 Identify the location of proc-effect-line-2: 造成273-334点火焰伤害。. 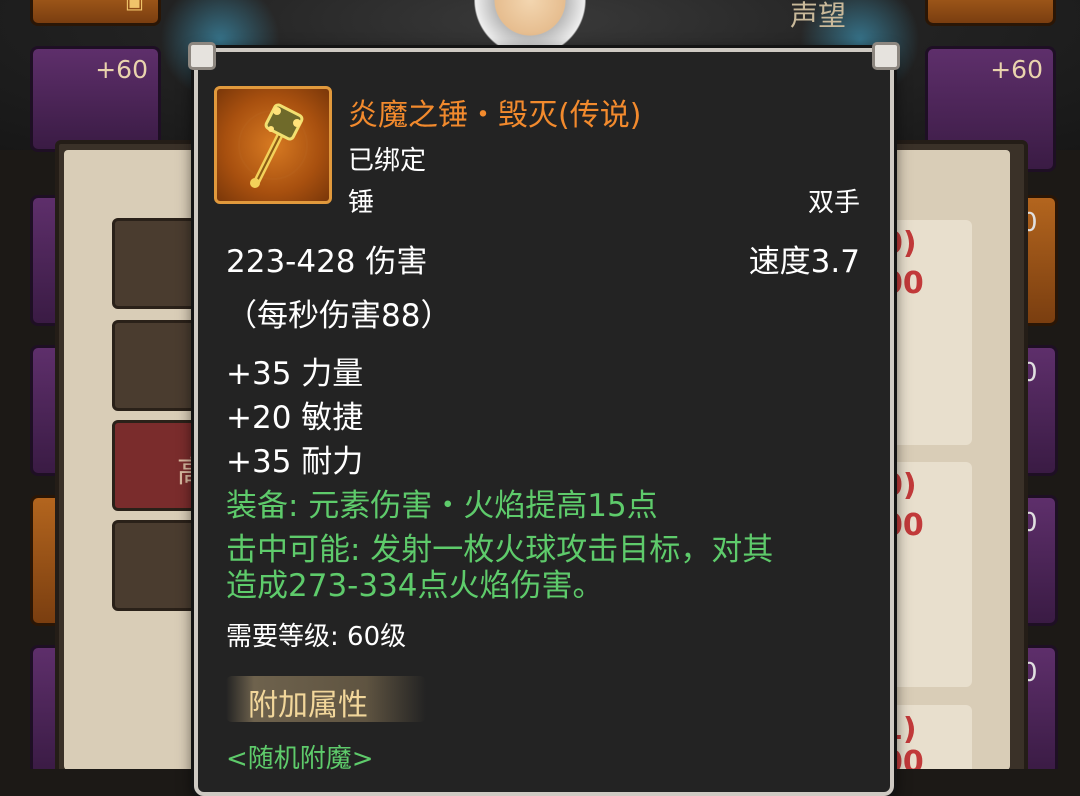
(415, 586).